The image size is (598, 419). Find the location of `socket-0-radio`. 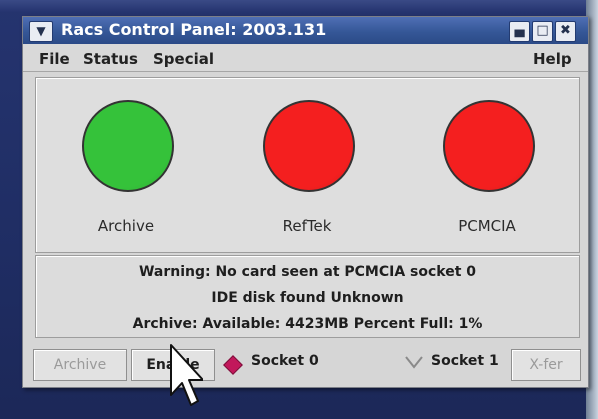

socket-0-radio is located at coordinates (233, 365).